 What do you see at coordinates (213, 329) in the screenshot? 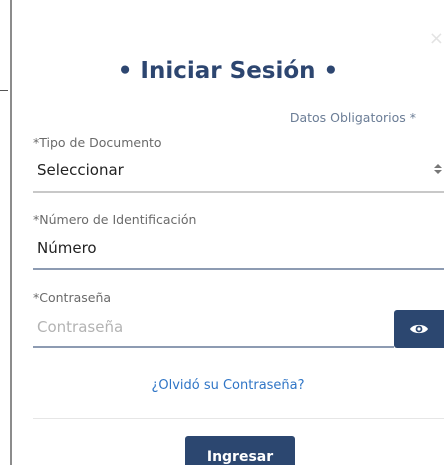
I see `password-input: Contraseña` at bounding box center [213, 329].